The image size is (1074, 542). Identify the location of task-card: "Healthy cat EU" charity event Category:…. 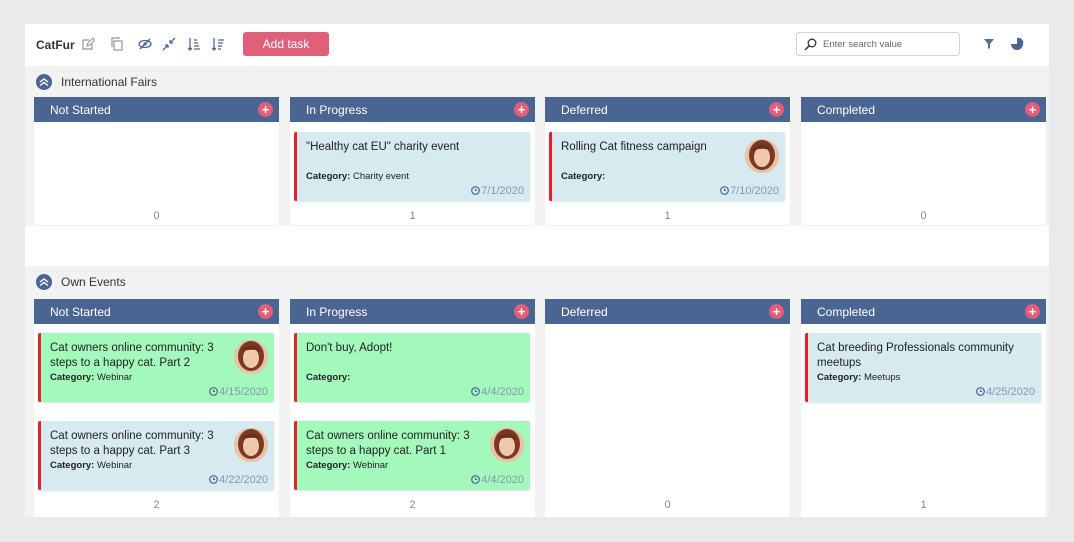
(412, 166).